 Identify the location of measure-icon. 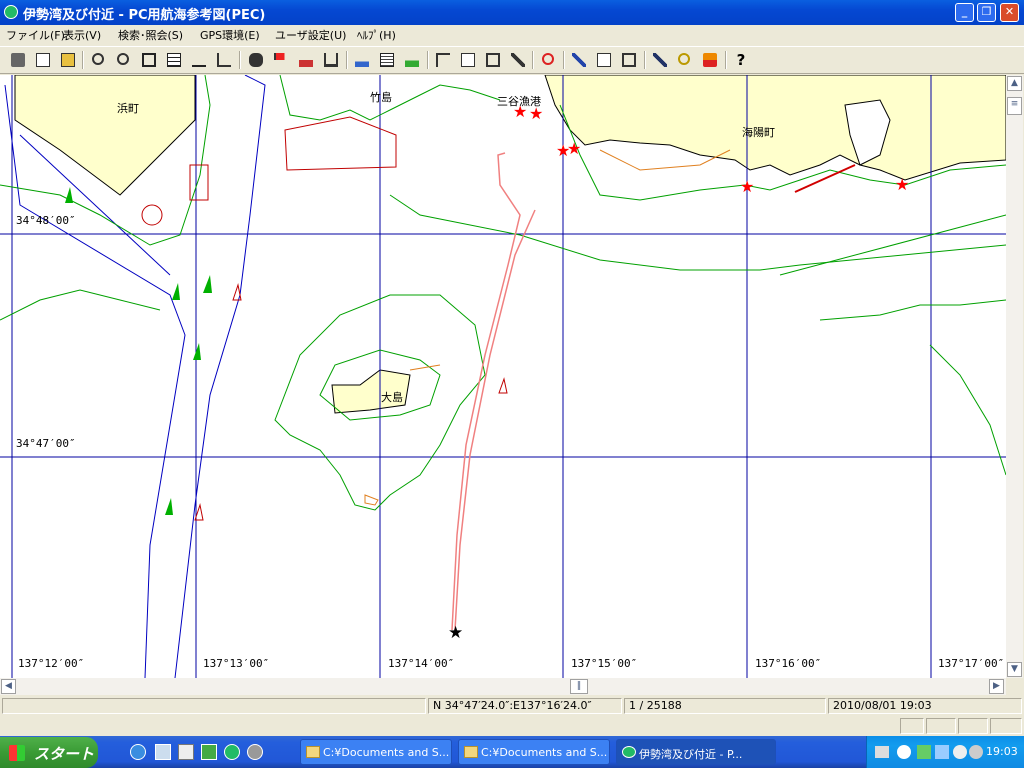
(224, 60).